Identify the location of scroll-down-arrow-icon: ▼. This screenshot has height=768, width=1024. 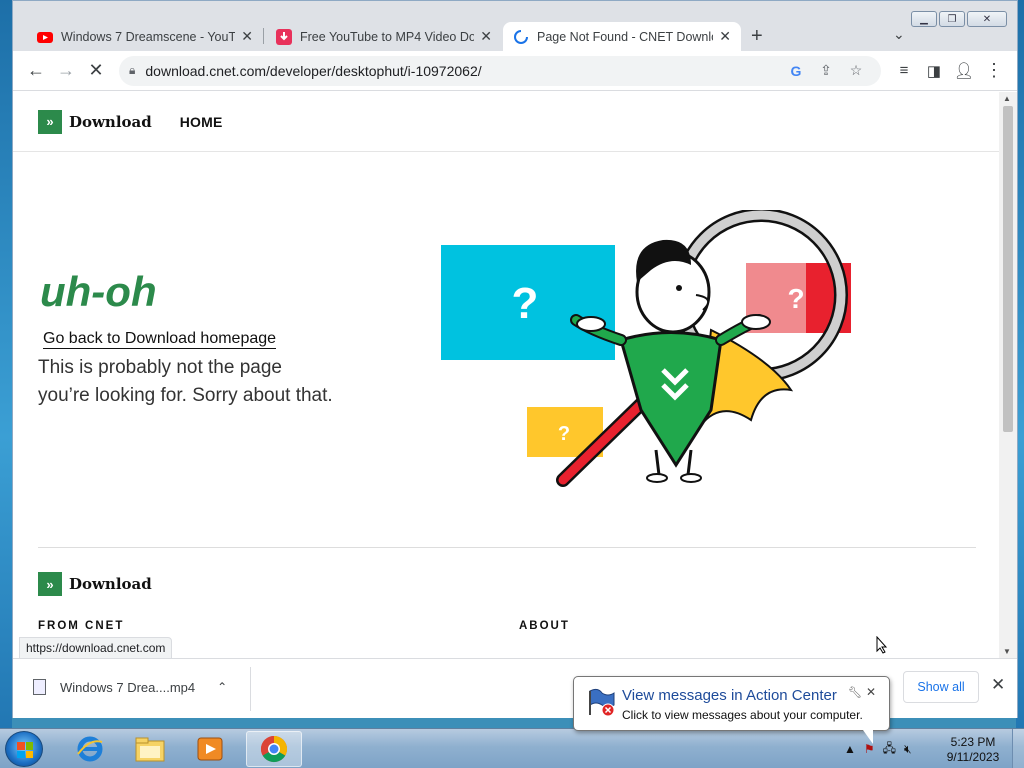
(1007, 651).